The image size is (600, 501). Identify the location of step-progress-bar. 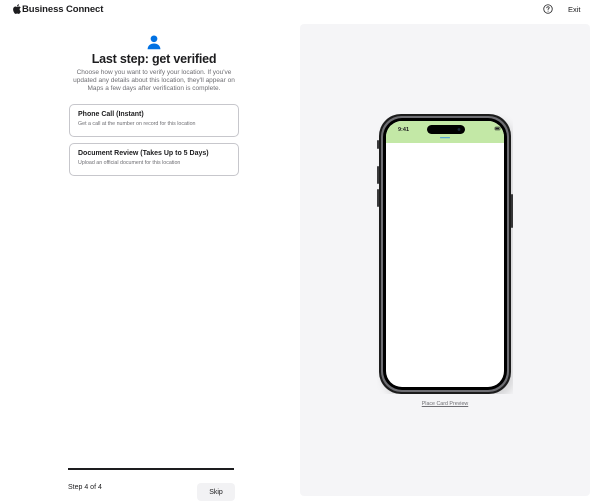
(151, 469).